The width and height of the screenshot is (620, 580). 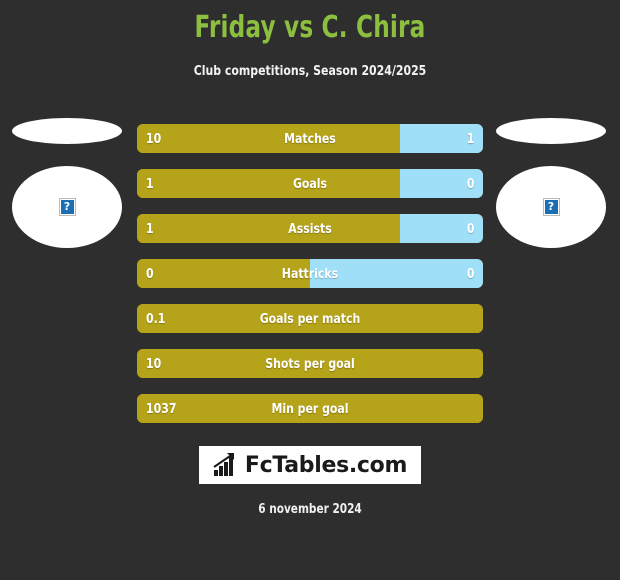 I want to click on stat-bar-row: 0 Hattricks 0, so click(x=310, y=273).